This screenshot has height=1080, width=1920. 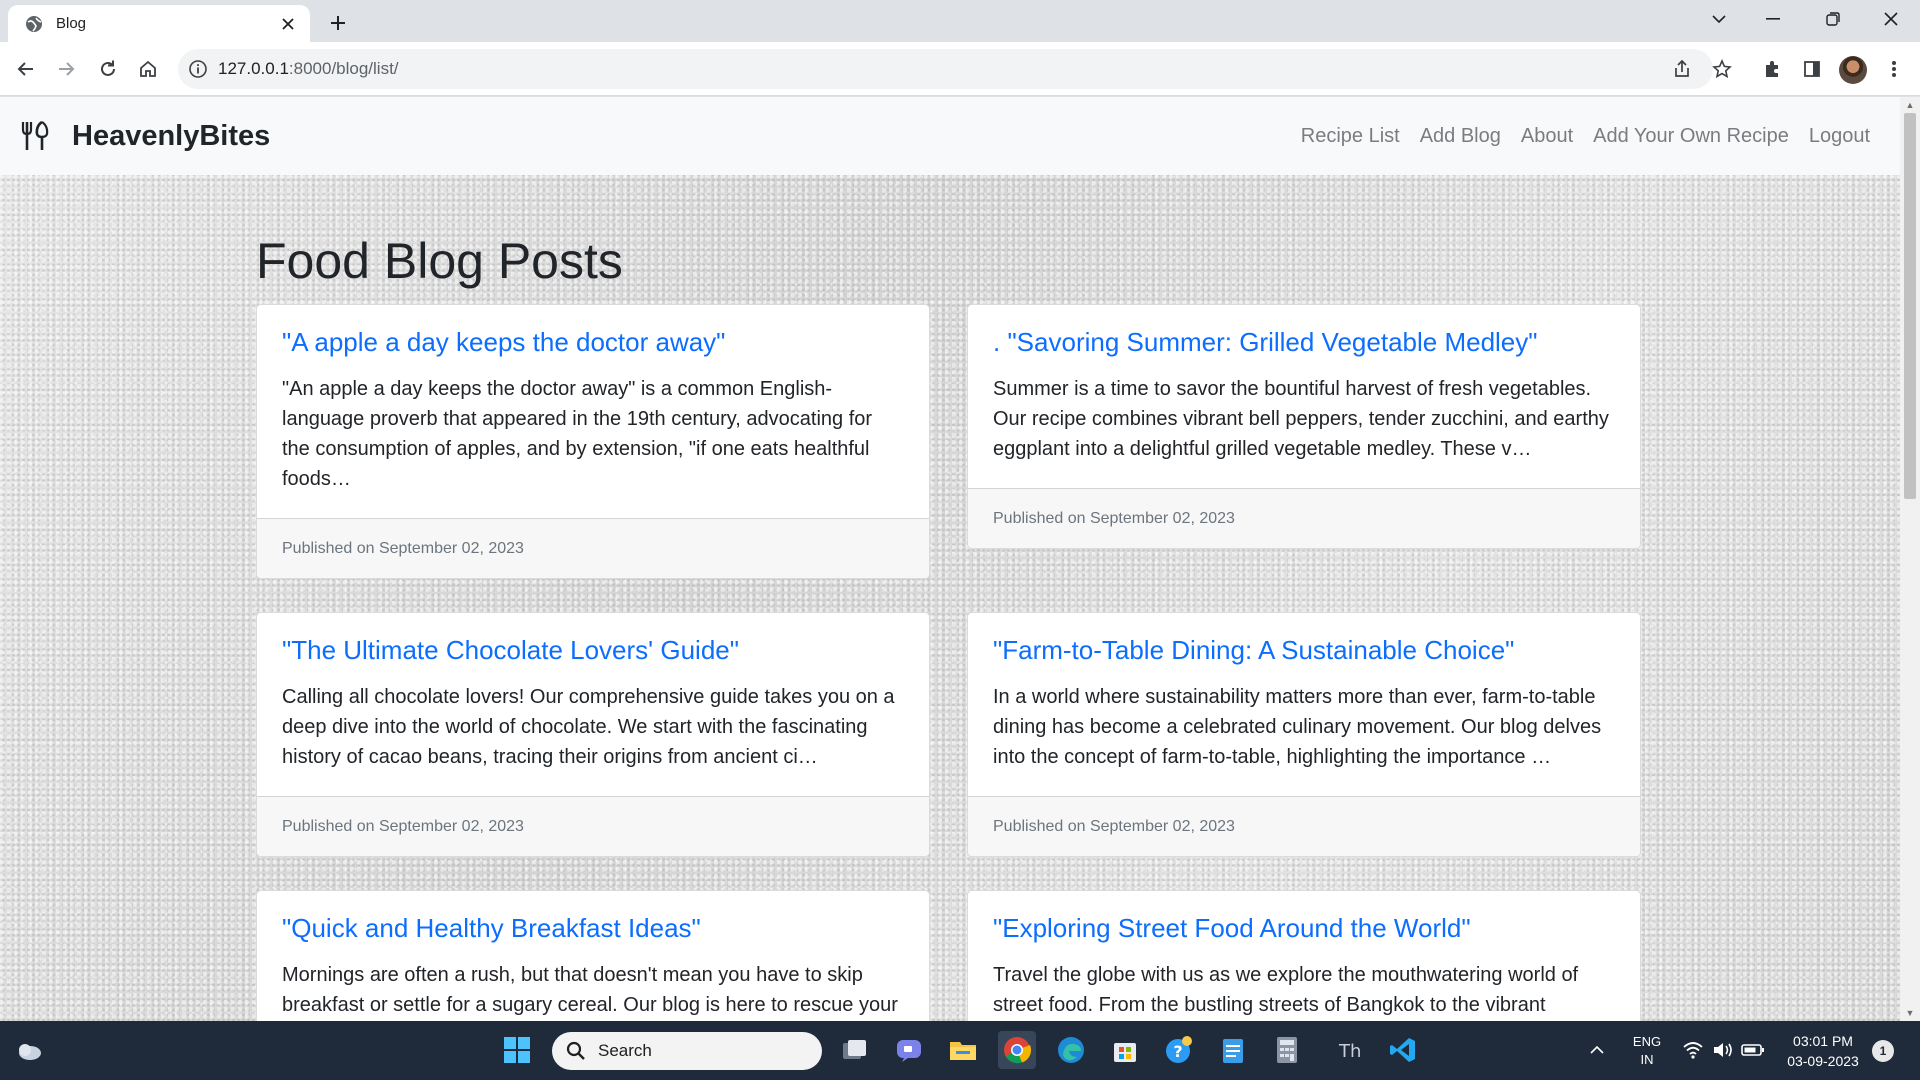 What do you see at coordinates (1647, 1041) in the screenshot?
I see `lang-line-1: ENG` at bounding box center [1647, 1041].